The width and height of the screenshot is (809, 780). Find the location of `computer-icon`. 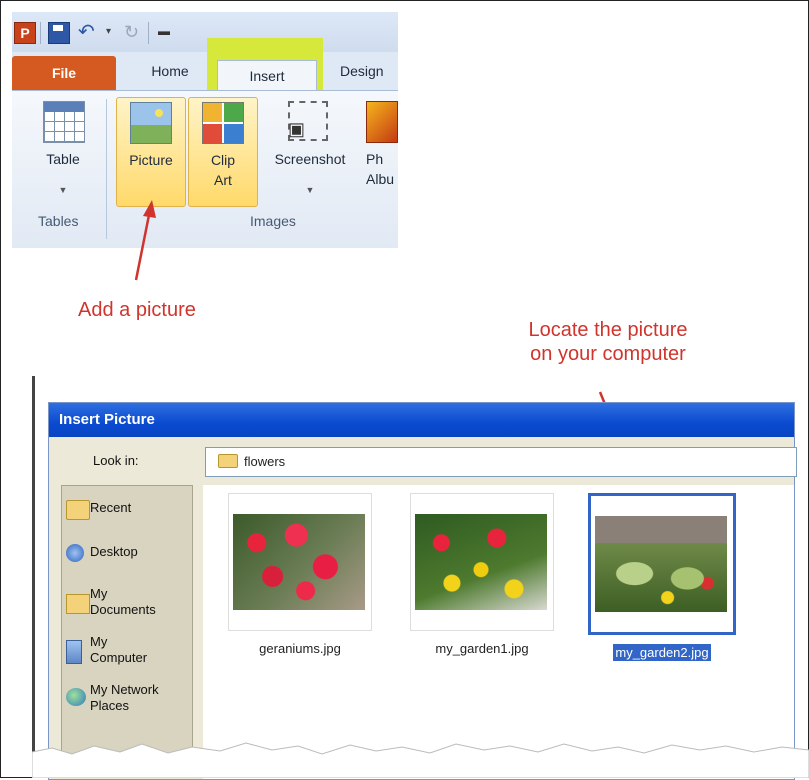

computer-icon is located at coordinates (74, 652).